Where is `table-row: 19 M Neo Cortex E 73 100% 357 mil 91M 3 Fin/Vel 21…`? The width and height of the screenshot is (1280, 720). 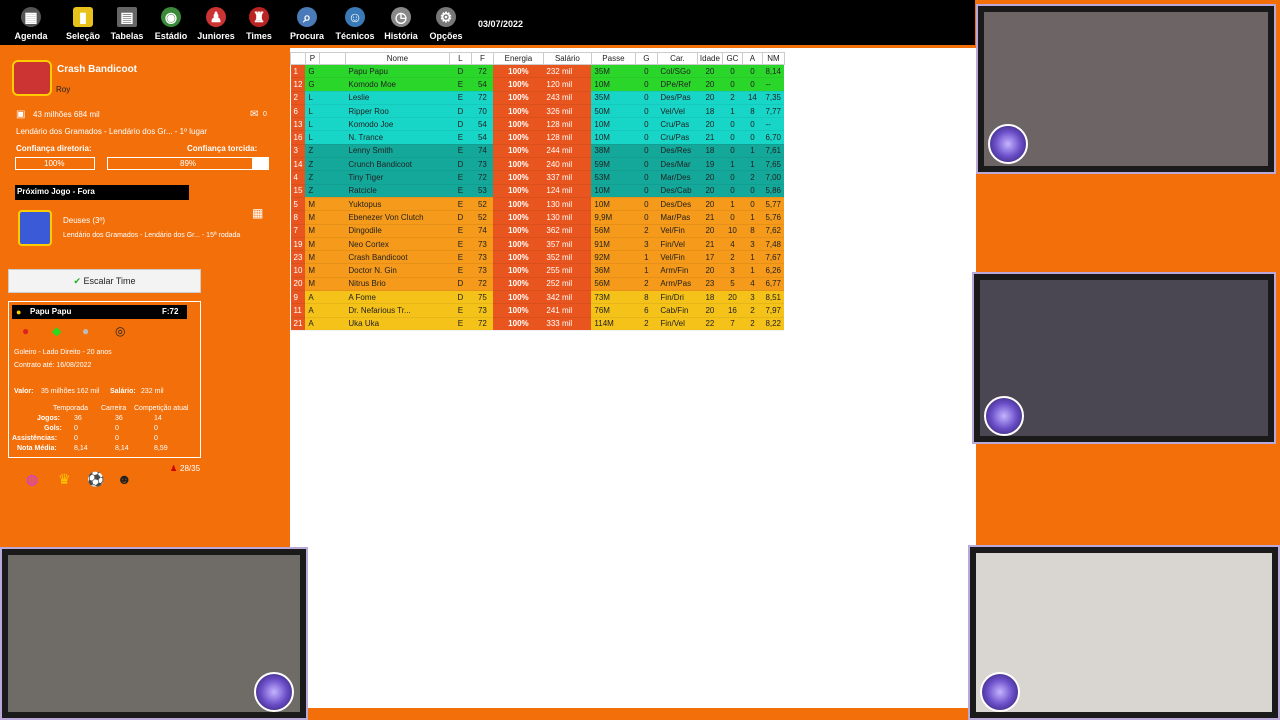 table-row: 19 M Neo Cortex E 73 100% 357 mil 91M 3 Fin/Vel 21… is located at coordinates (537, 244).